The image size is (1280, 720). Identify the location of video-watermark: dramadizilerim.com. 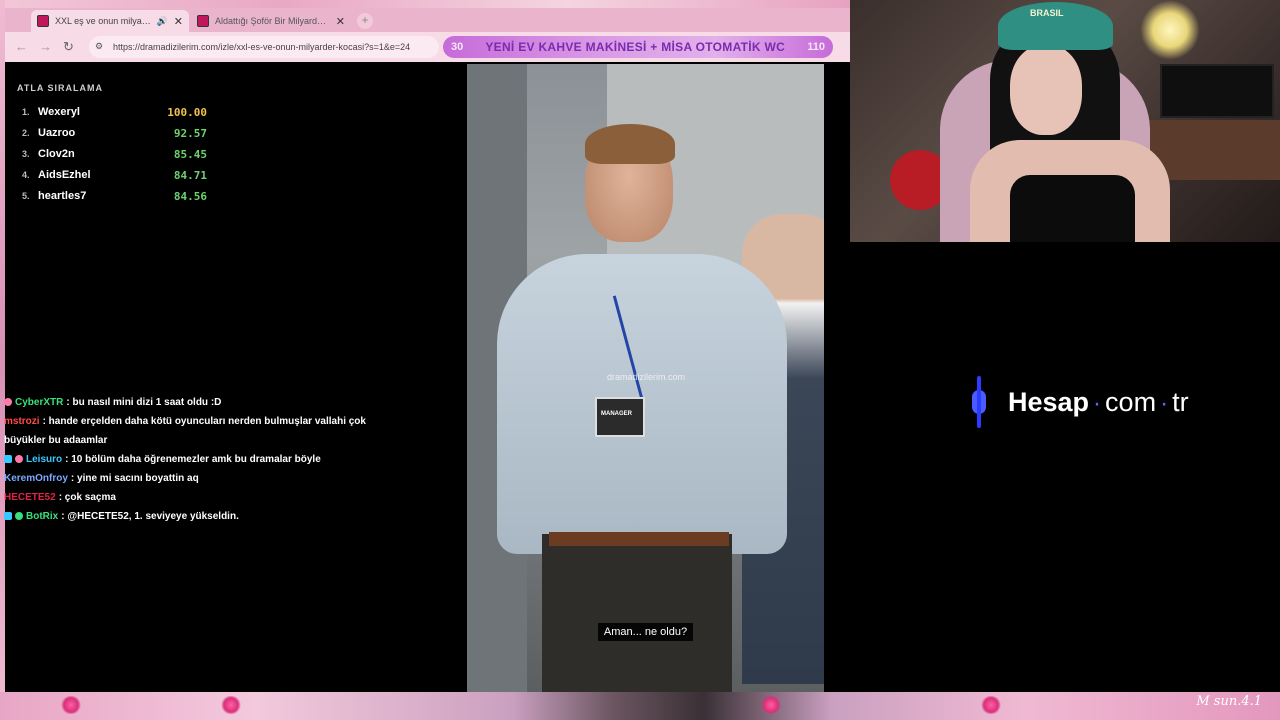
(646, 377).